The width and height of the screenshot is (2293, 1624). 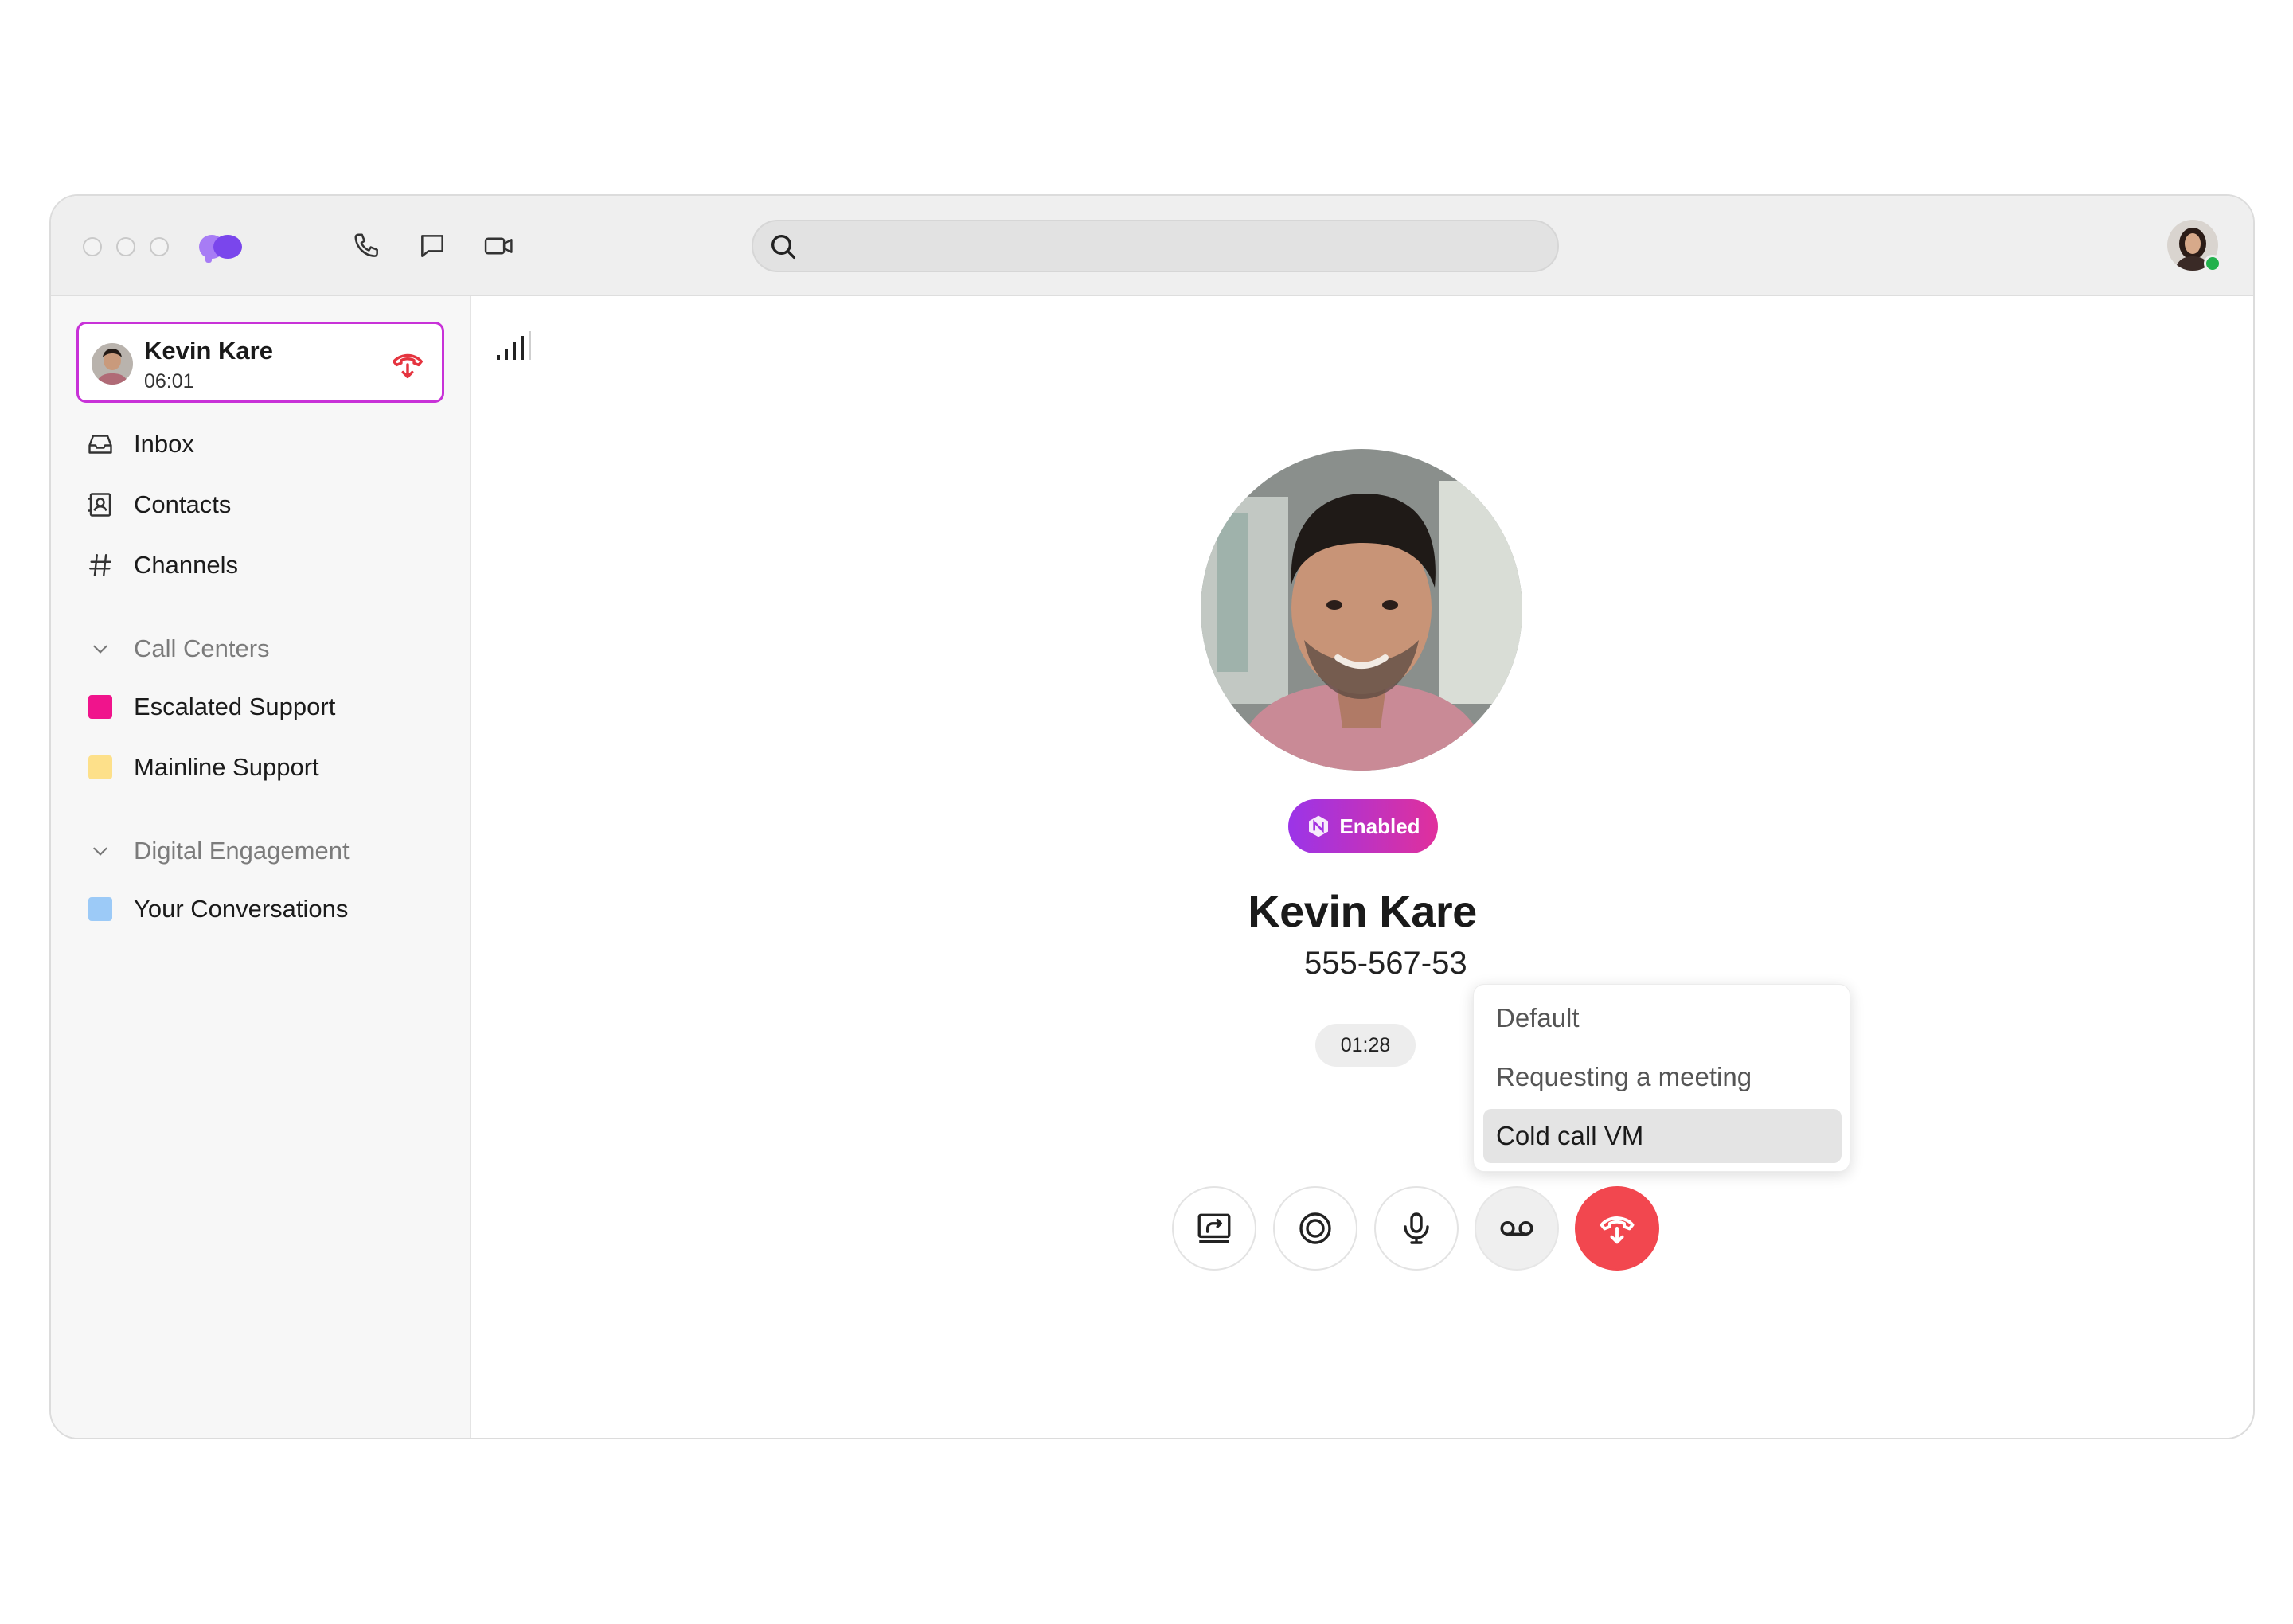 I want to click on hexagon-logo-icon, so click(x=1319, y=826).